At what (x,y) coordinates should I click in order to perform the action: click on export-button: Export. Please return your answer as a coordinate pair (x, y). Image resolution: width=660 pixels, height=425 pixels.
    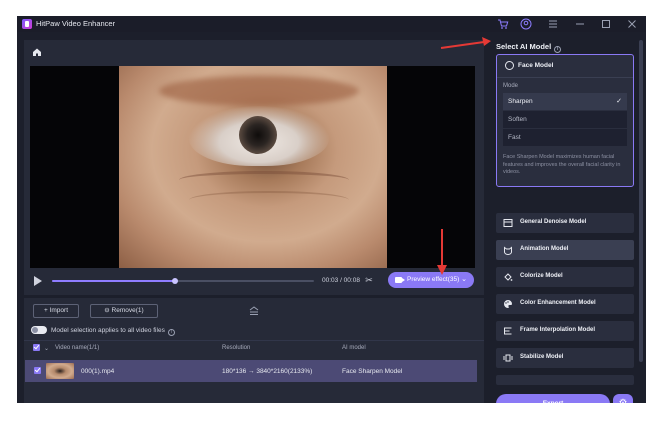
    Looking at the image, I should click on (553, 398).